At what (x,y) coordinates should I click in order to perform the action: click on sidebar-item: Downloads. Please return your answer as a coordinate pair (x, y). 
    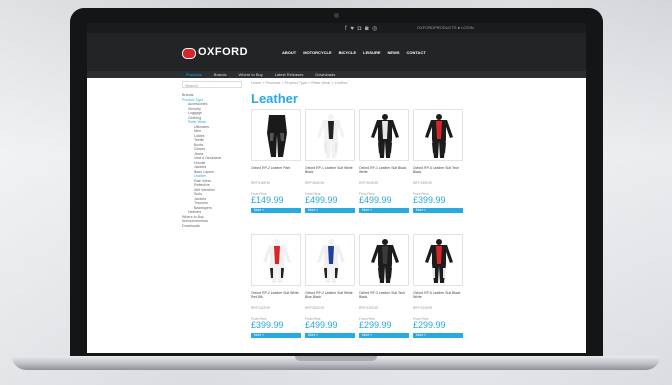
    Looking at the image, I should click on (213, 226).